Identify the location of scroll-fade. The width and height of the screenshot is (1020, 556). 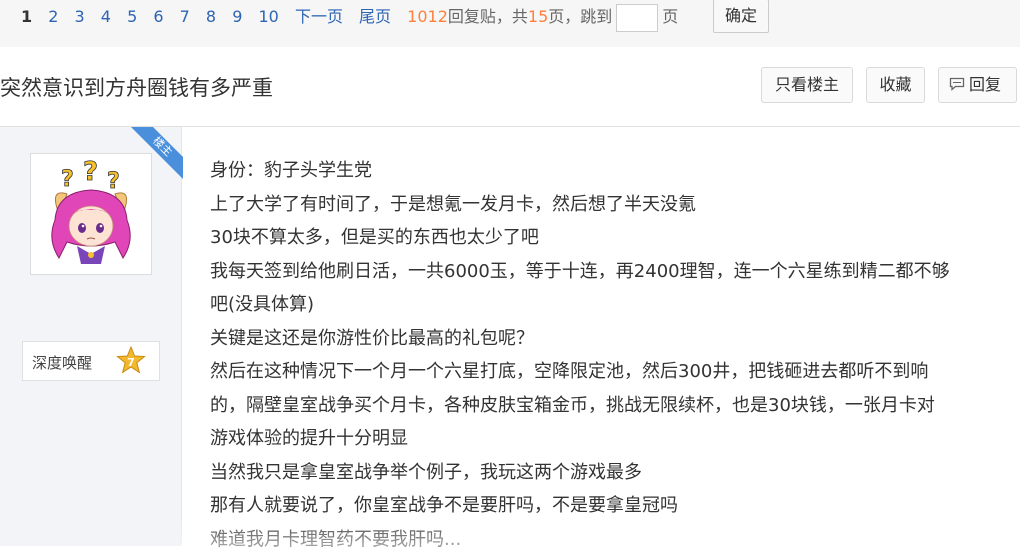
(600, 531).